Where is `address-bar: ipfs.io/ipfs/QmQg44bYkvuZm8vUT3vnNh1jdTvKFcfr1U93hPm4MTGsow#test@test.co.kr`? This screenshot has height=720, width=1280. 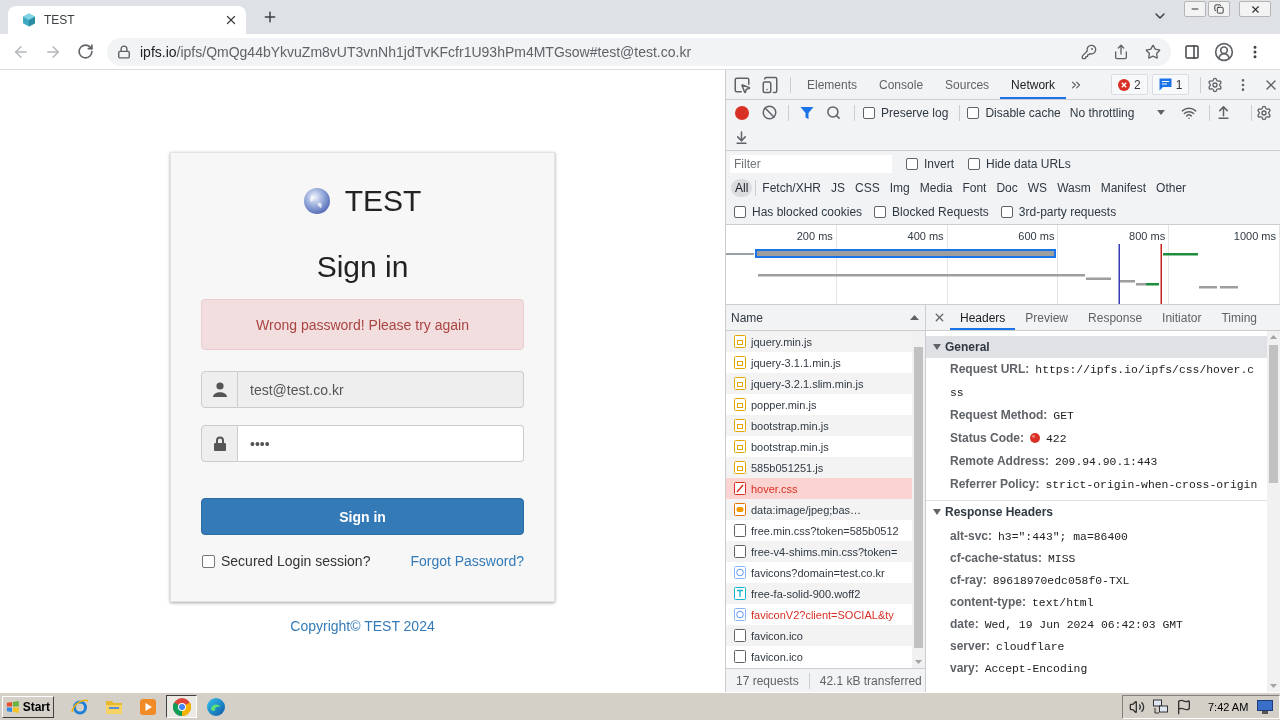 address-bar: ipfs.io/ipfs/QmQg44bYkvuZm8vUT3vnNh1jdTvKFcfr1U93hPm4MTGsow#test@test.co.kr is located at coordinates (639, 51).